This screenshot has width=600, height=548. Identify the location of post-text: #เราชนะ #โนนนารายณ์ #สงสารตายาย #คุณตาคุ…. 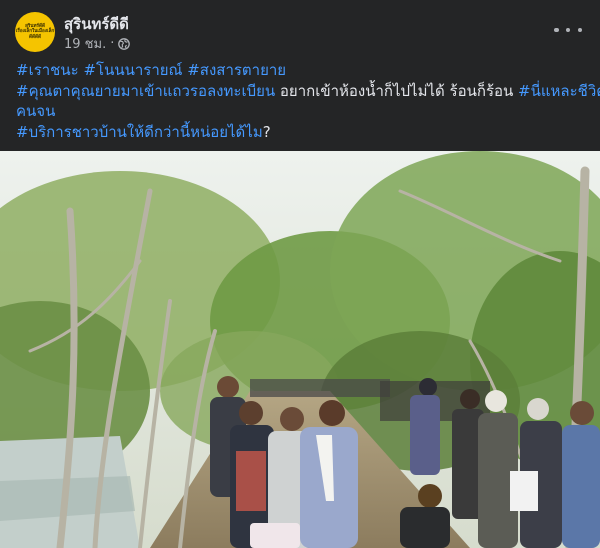
(308, 101).